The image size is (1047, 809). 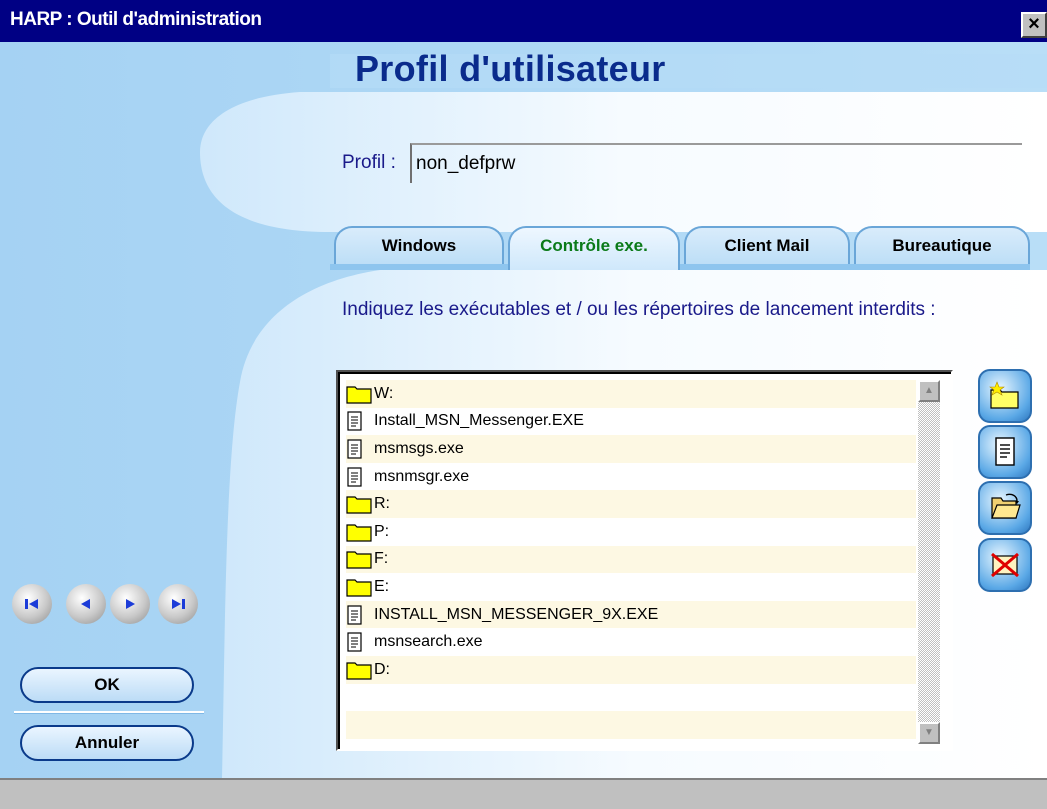 I want to click on profile-label: Profil :, so click(x=369, y=162).